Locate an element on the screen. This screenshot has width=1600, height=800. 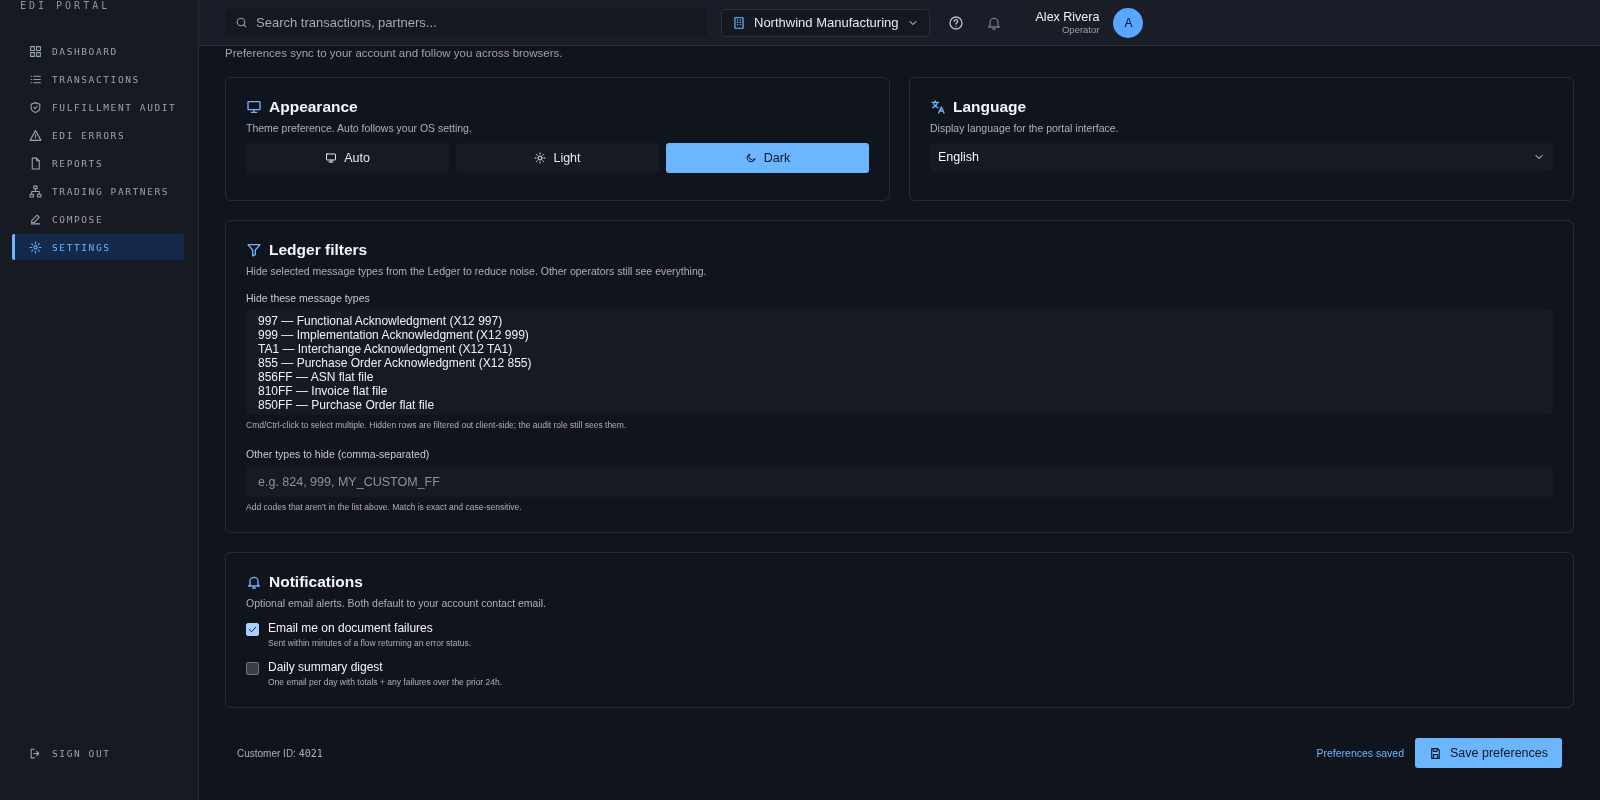
message-type-option: 855 — Purchase Order Acknowledgment (X12 855) is located at coordinates (899, 363).